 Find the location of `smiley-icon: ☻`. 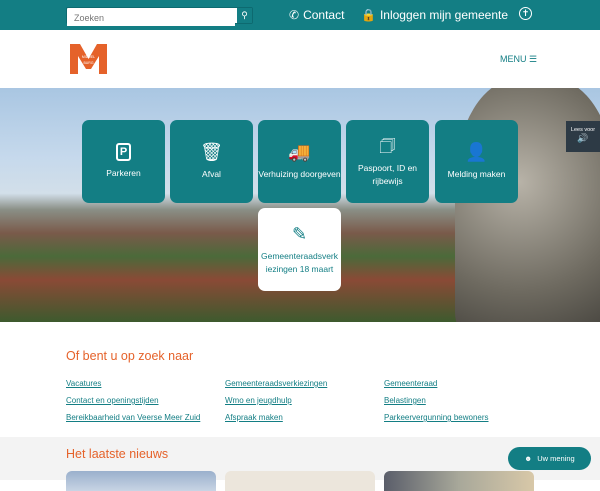

smiley-icon: ☻ is located at coordinates (528, 458).